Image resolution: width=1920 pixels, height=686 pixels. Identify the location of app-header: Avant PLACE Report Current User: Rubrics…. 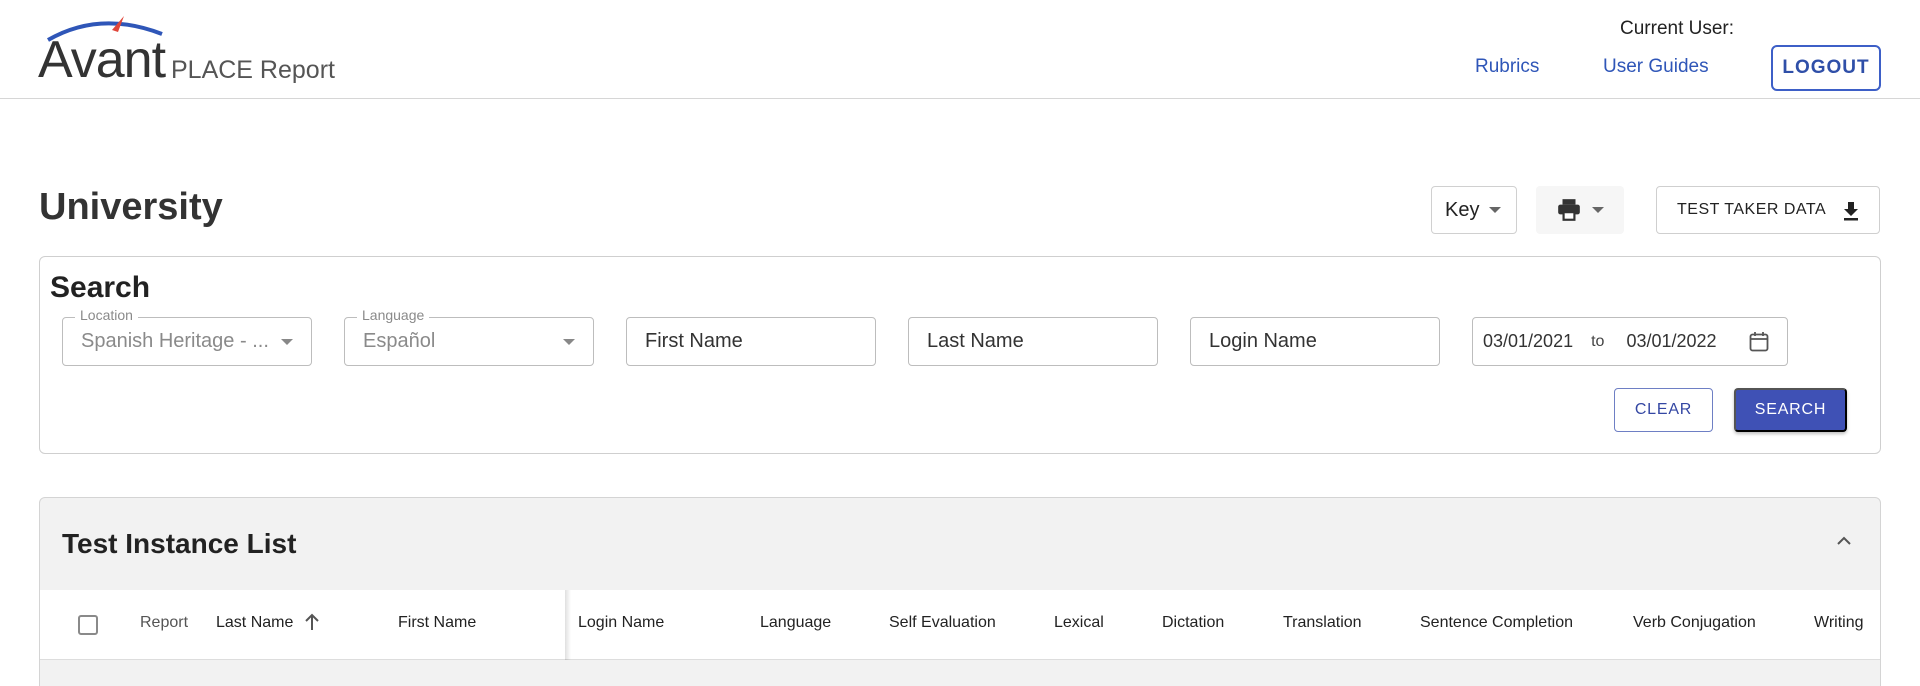
(960, 49).